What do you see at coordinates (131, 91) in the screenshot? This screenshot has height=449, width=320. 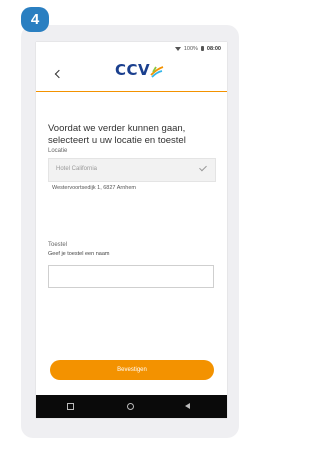 I see `header-divider` at bounding box center [131, 91].